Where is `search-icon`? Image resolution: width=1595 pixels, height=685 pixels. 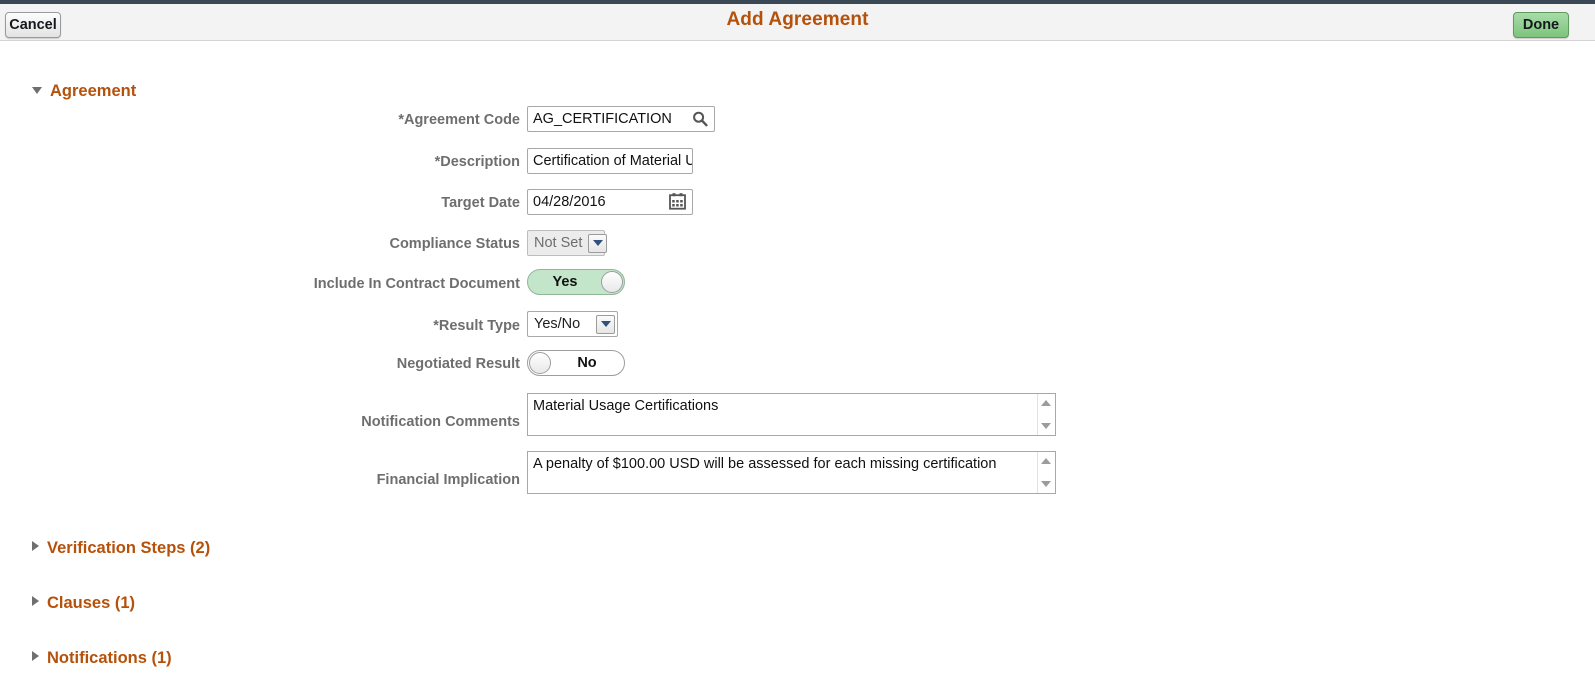 search-icon is located at coordinates (700, 119).